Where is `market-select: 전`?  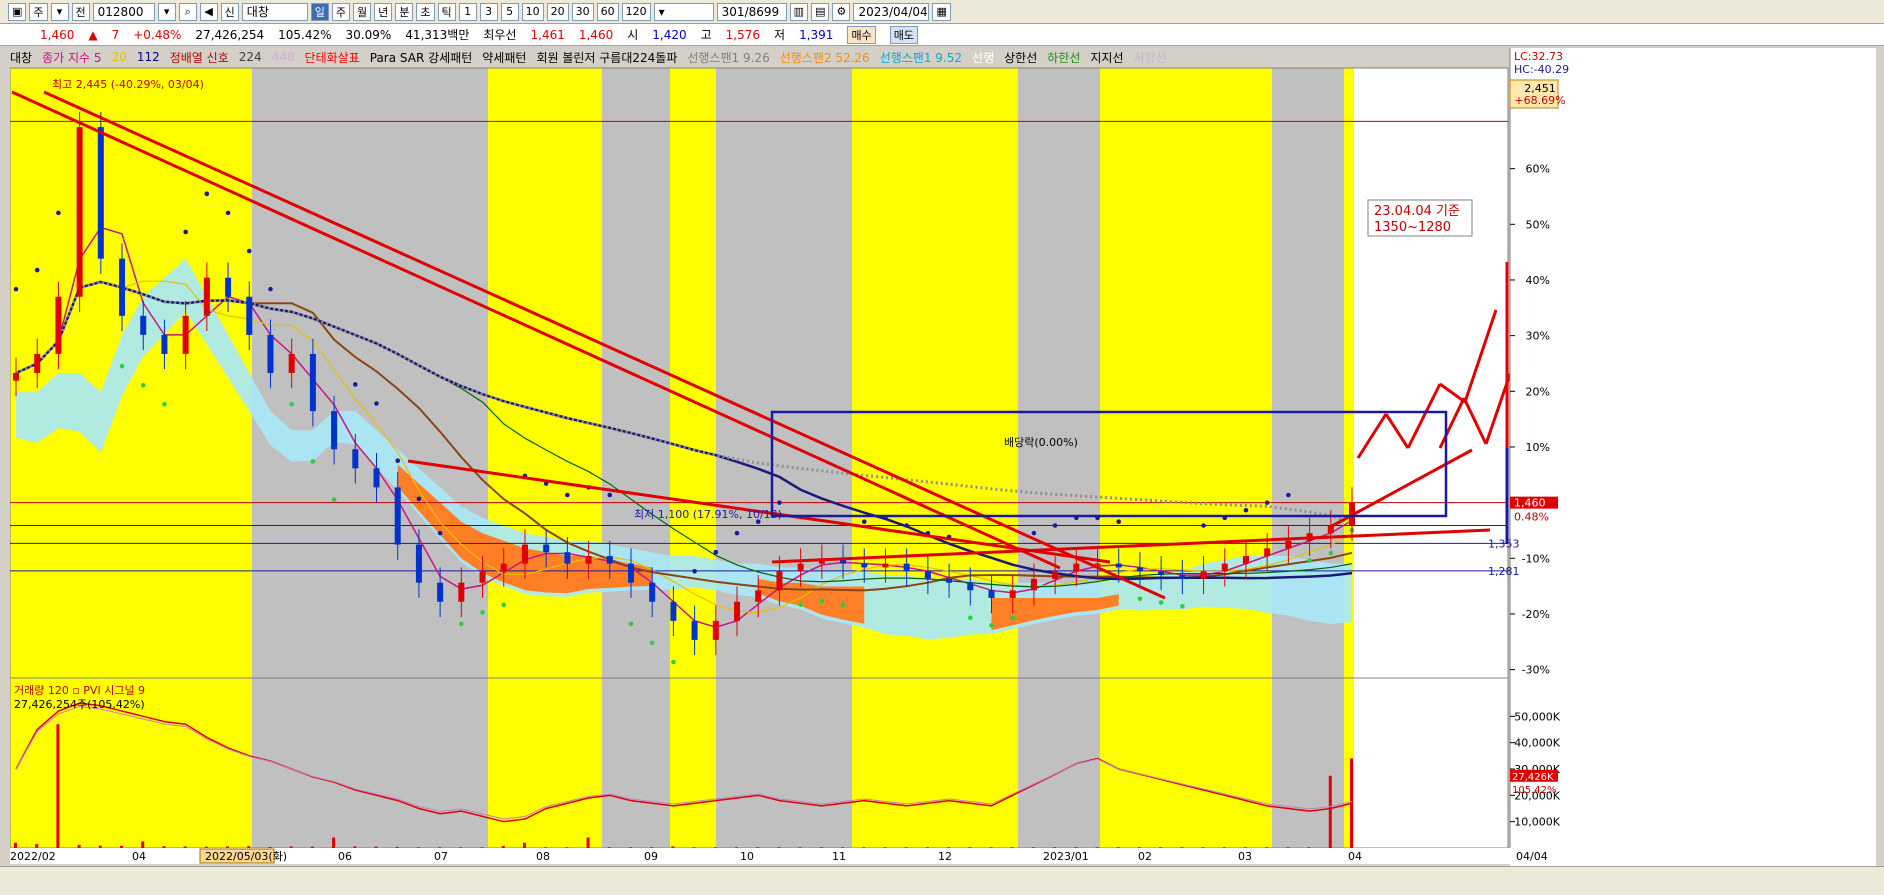
market-select: 전 is located at coordinates (80, 11).